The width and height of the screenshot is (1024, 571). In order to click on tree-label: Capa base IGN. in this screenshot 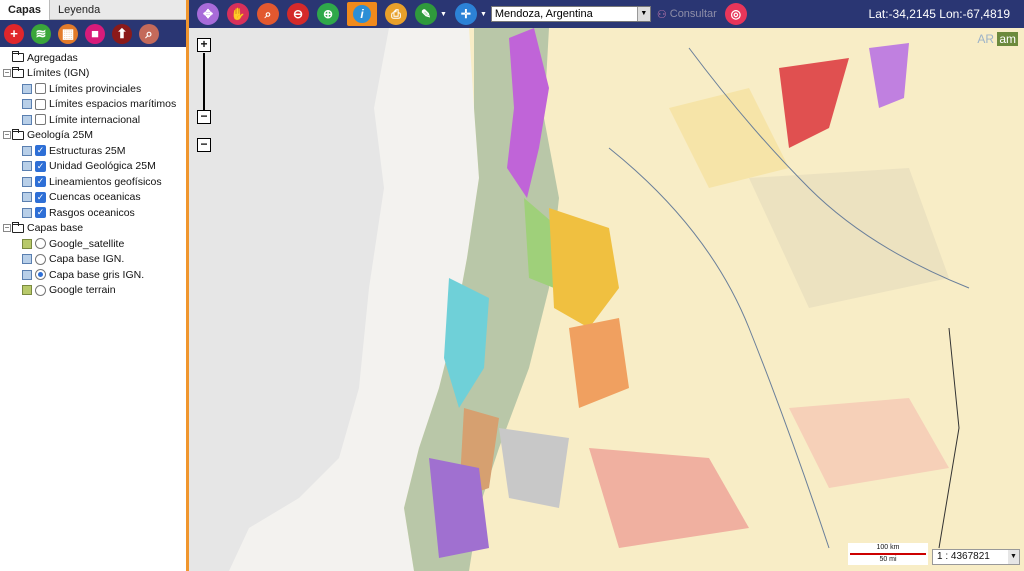, I will do `click(87, 259)`.